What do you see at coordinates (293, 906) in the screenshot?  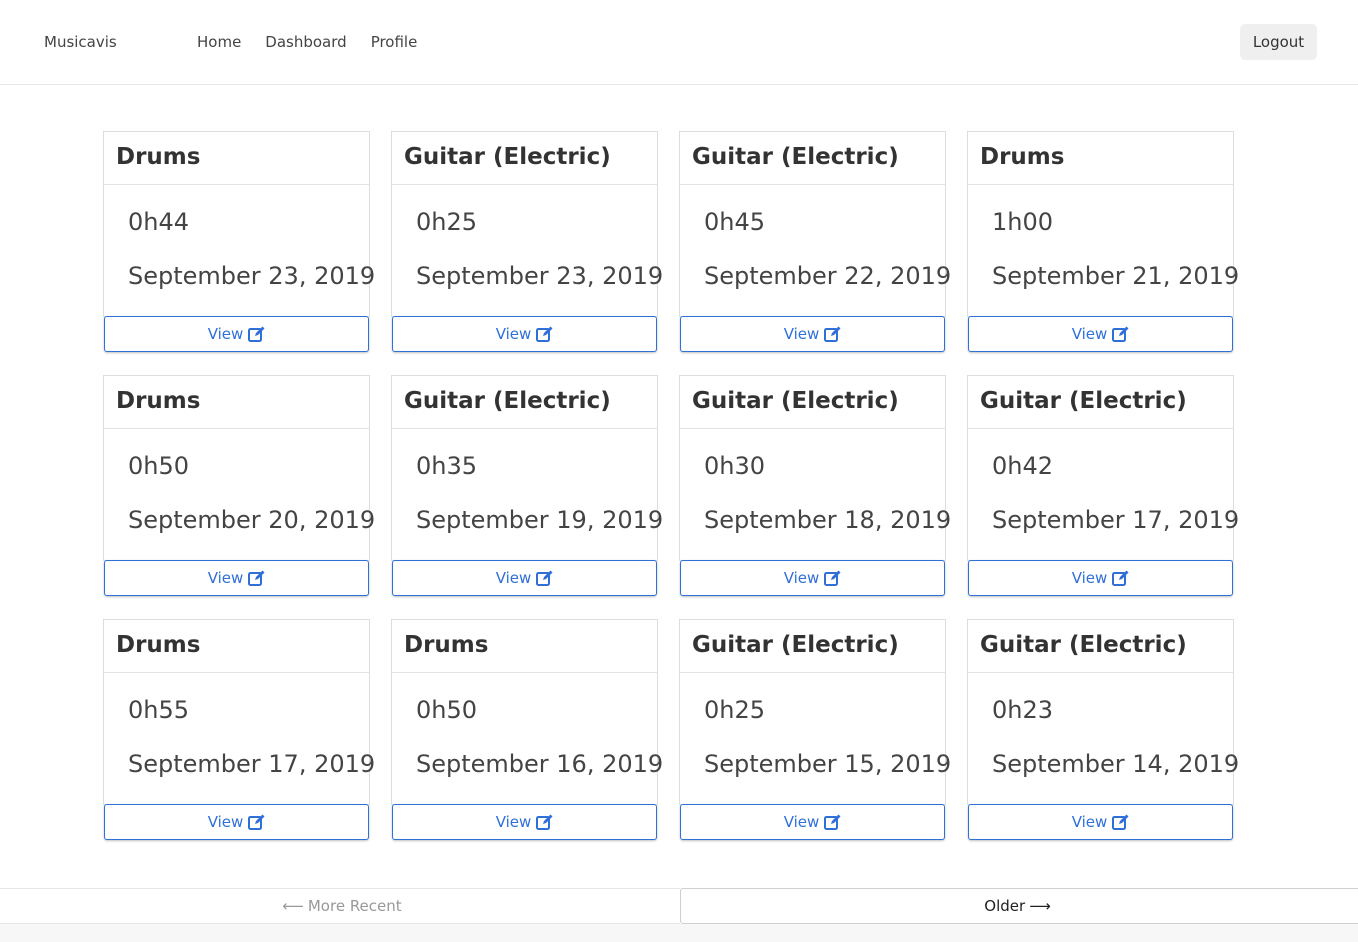 I see `arrow-left-icon: ⟵` at bounding box center [293, 906].